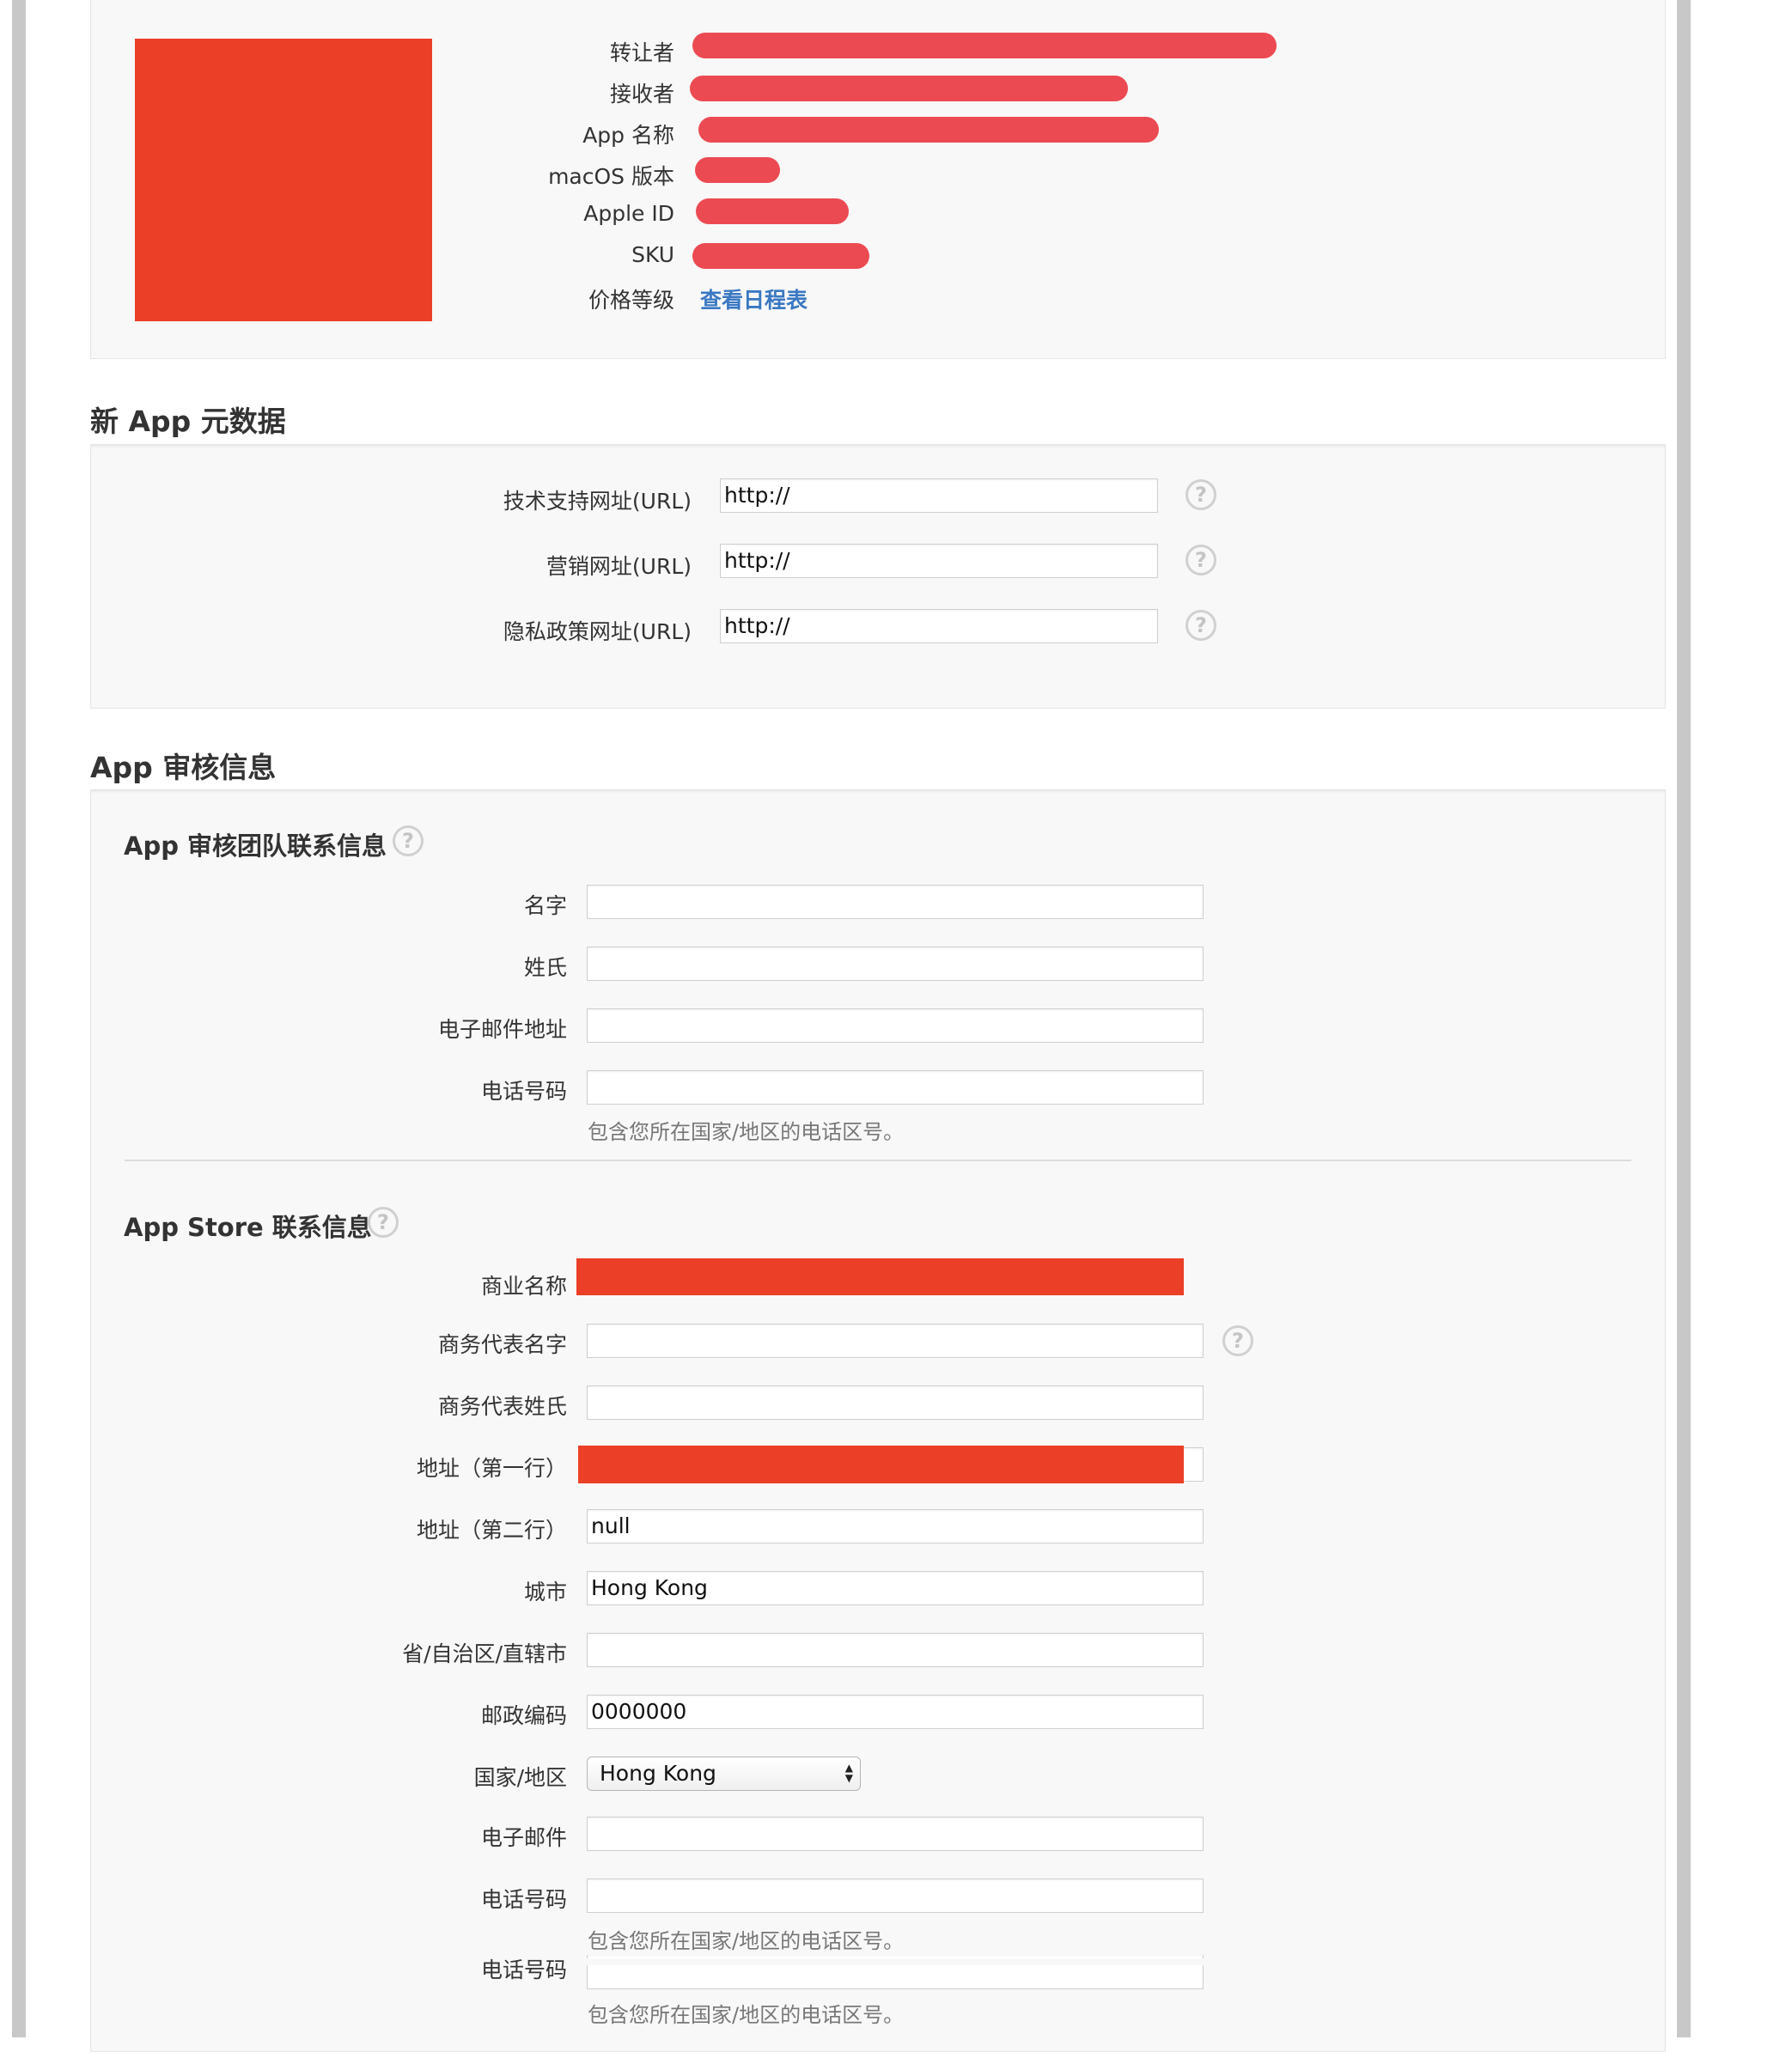  Describe the element at coordinates (1237, 1340) in the screenshot. I see `rep-first-name-help-icon: ?` at that location.